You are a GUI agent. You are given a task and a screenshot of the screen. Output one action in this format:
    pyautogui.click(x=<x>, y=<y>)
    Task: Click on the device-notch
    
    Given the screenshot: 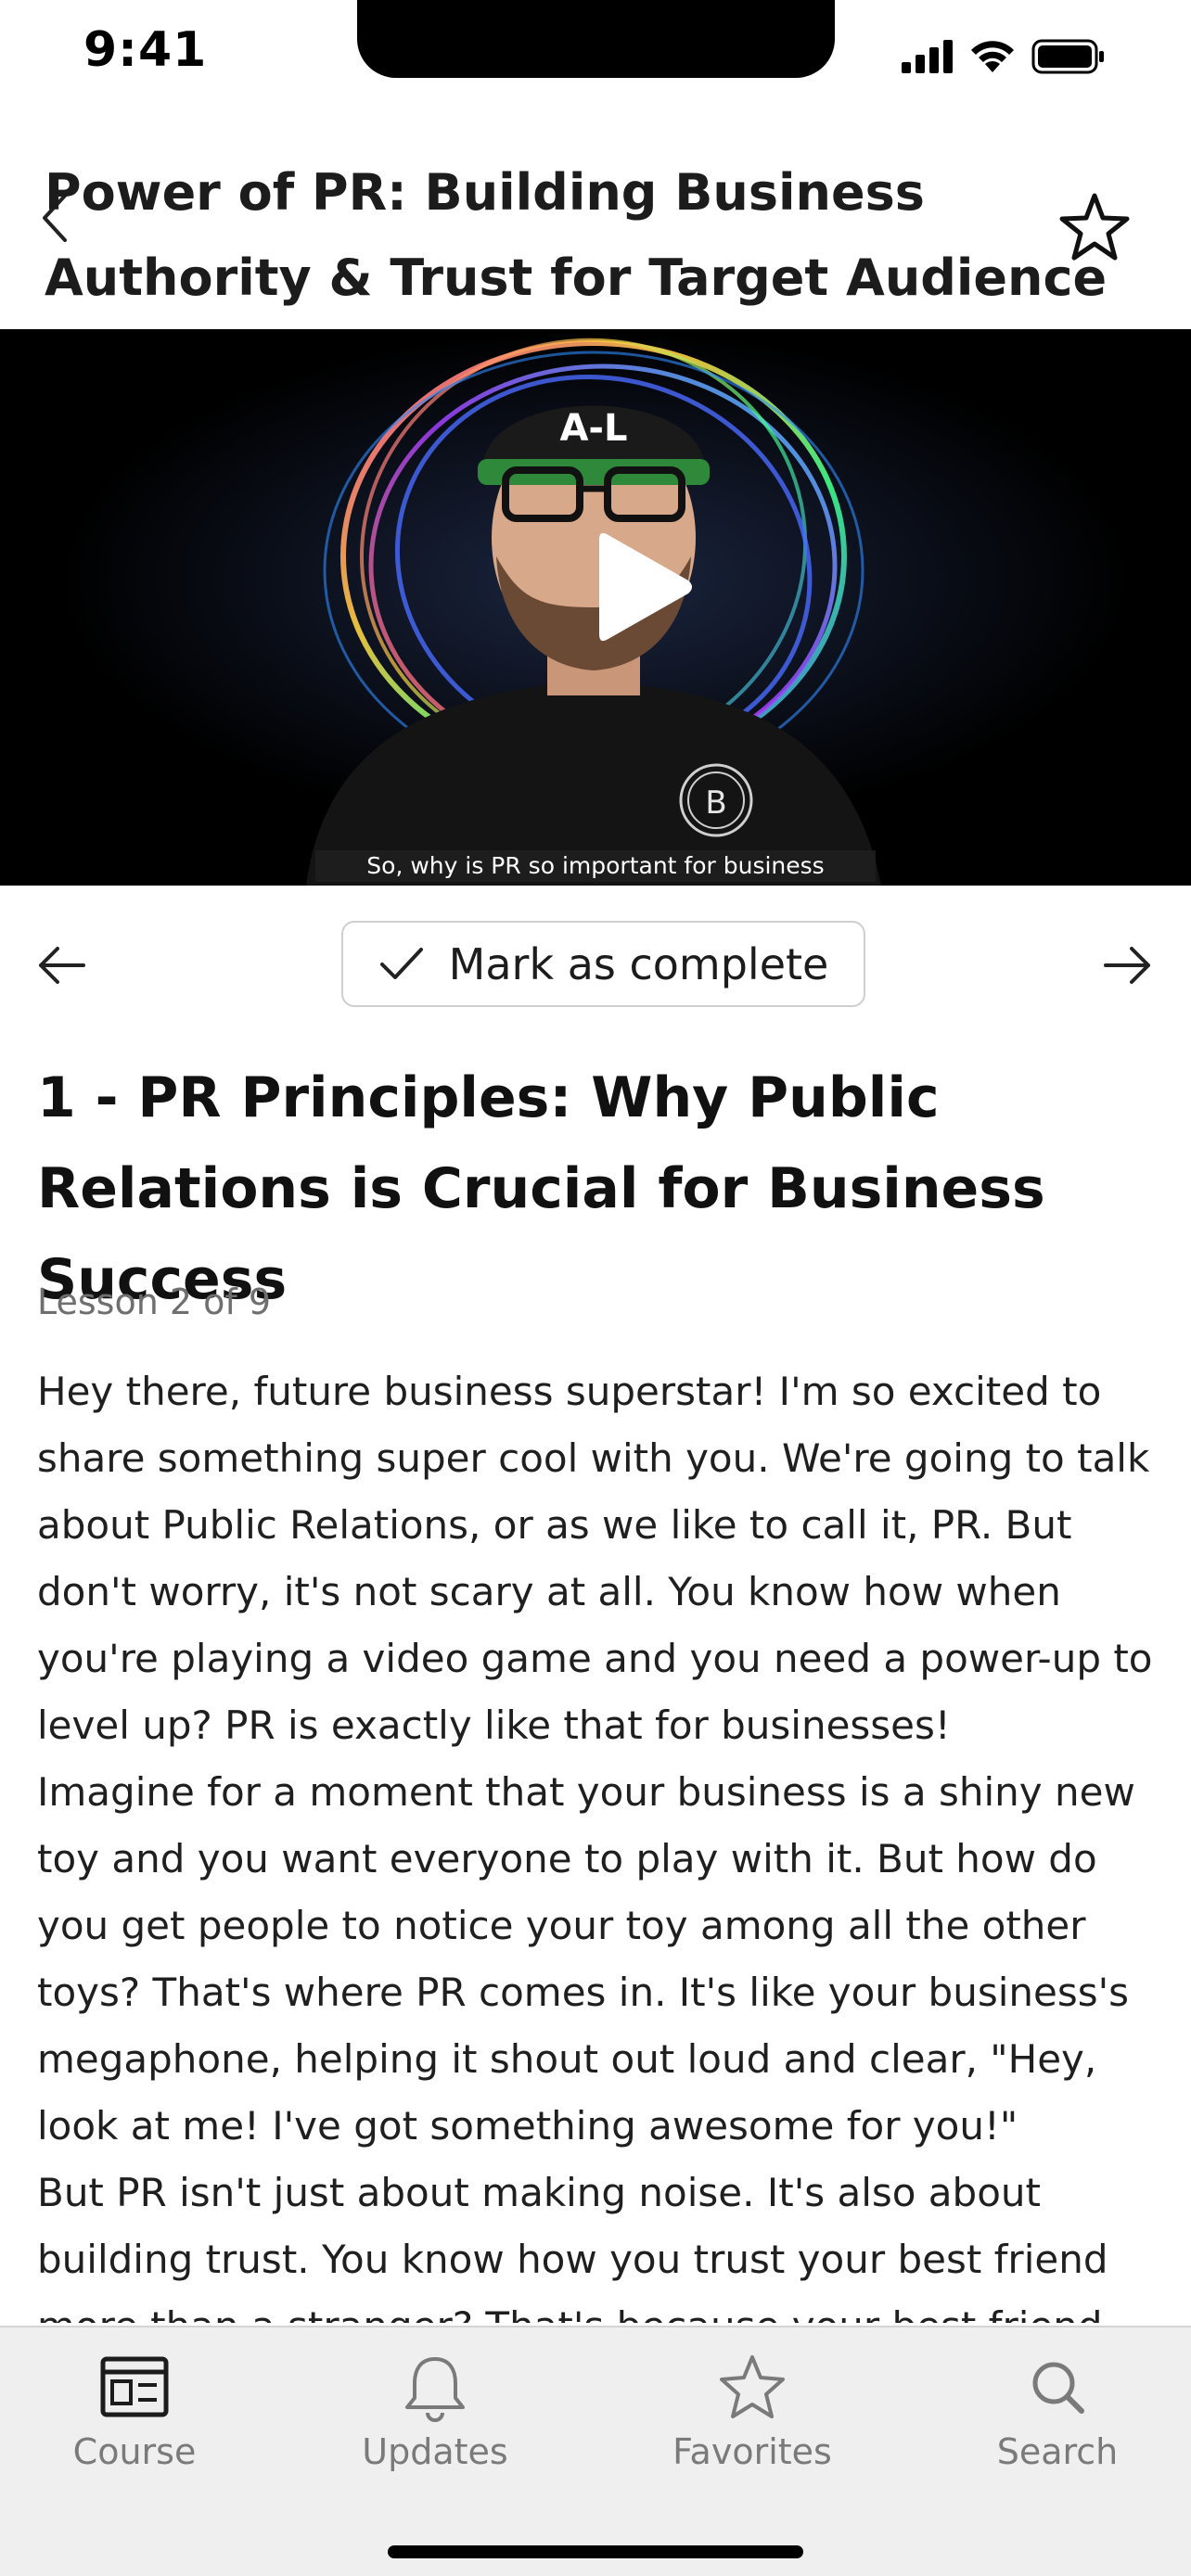 What is the action you would take?
    pyautogui.click(x=596, y=39)
    